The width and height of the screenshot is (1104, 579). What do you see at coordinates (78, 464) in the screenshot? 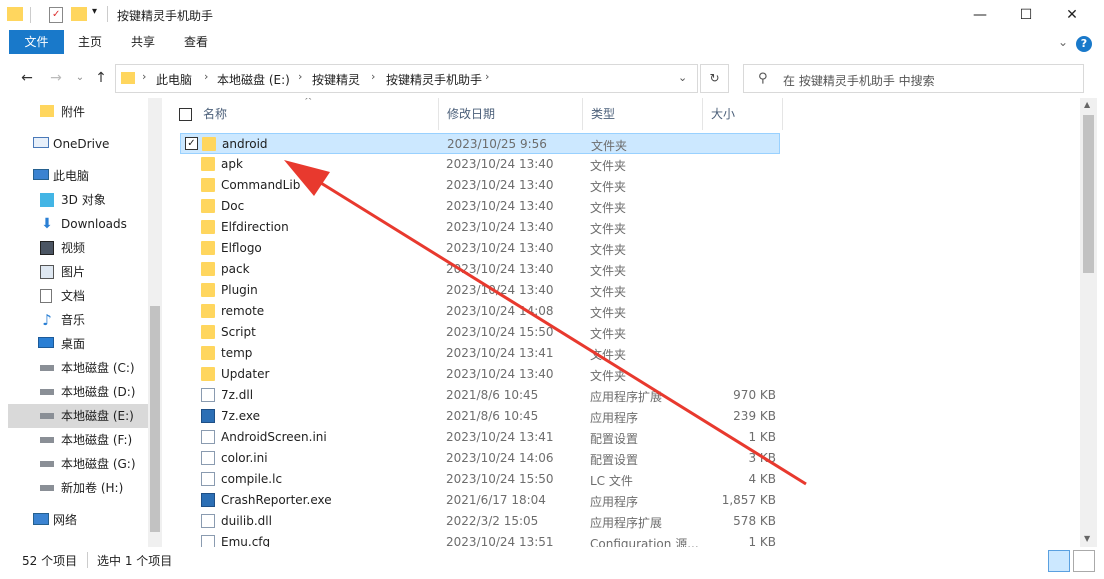
I see `sidebar-item-drive-g: 本地磁盘 (G:)` at bounding box center [78, 464].